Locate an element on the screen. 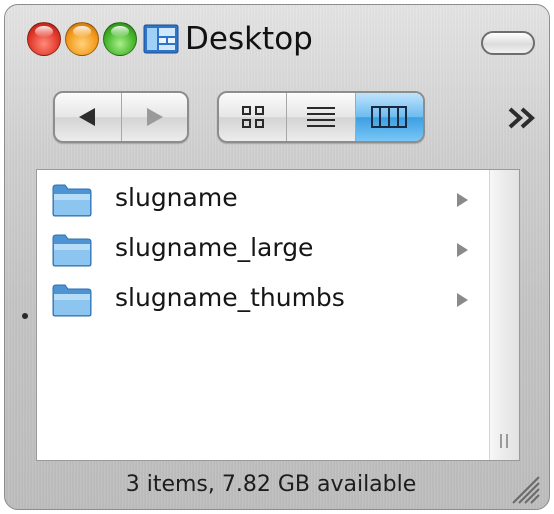 The width and height of the screenshot is (554, 514). window-edge-dot is located at coordinates (25, 316).